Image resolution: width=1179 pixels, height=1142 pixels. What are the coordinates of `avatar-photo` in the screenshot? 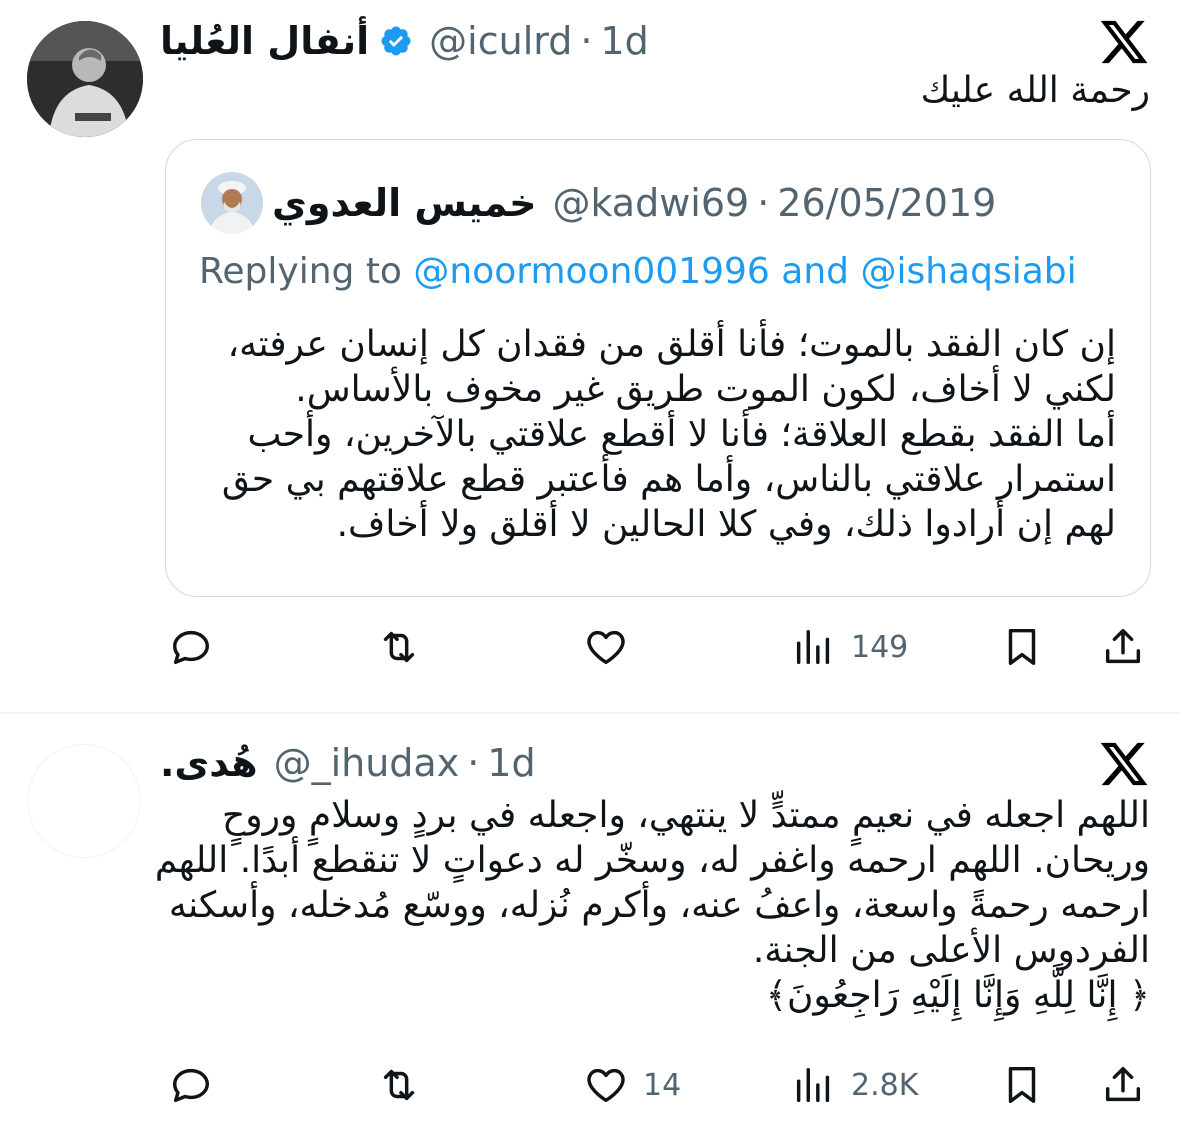 It's located at (85, 79).